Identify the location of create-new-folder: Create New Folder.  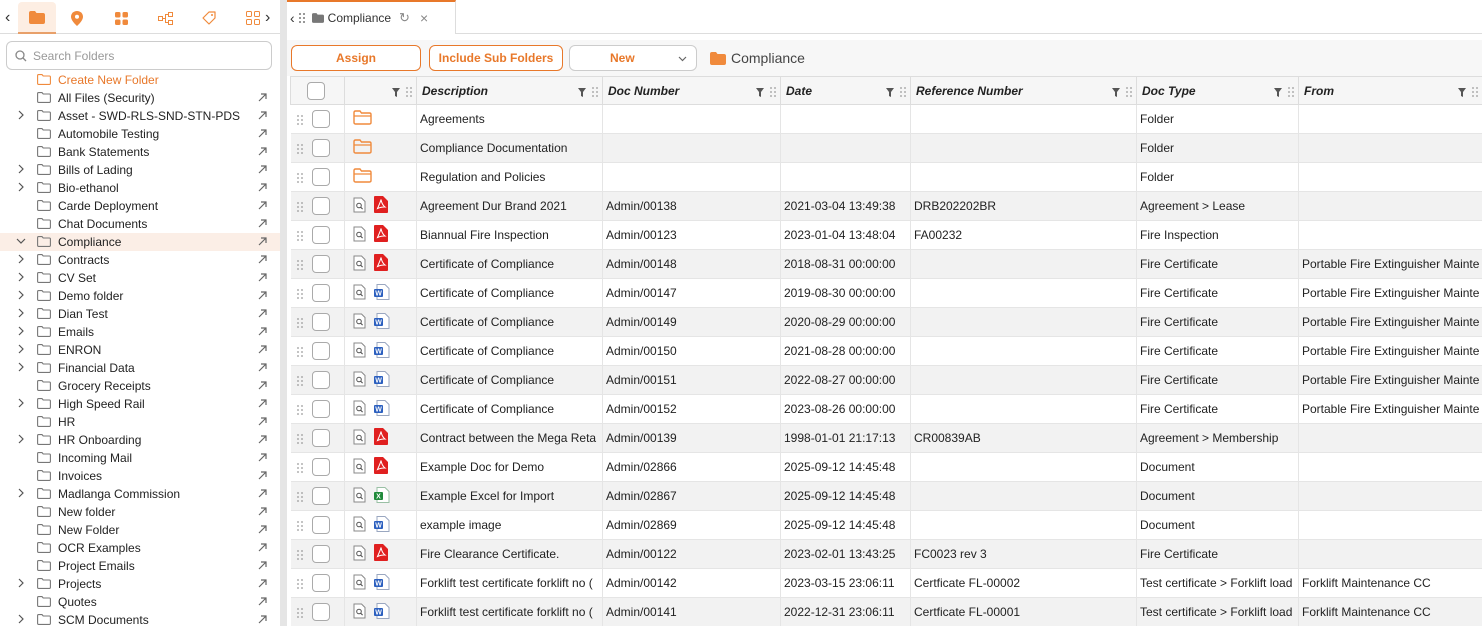
(140, 80).